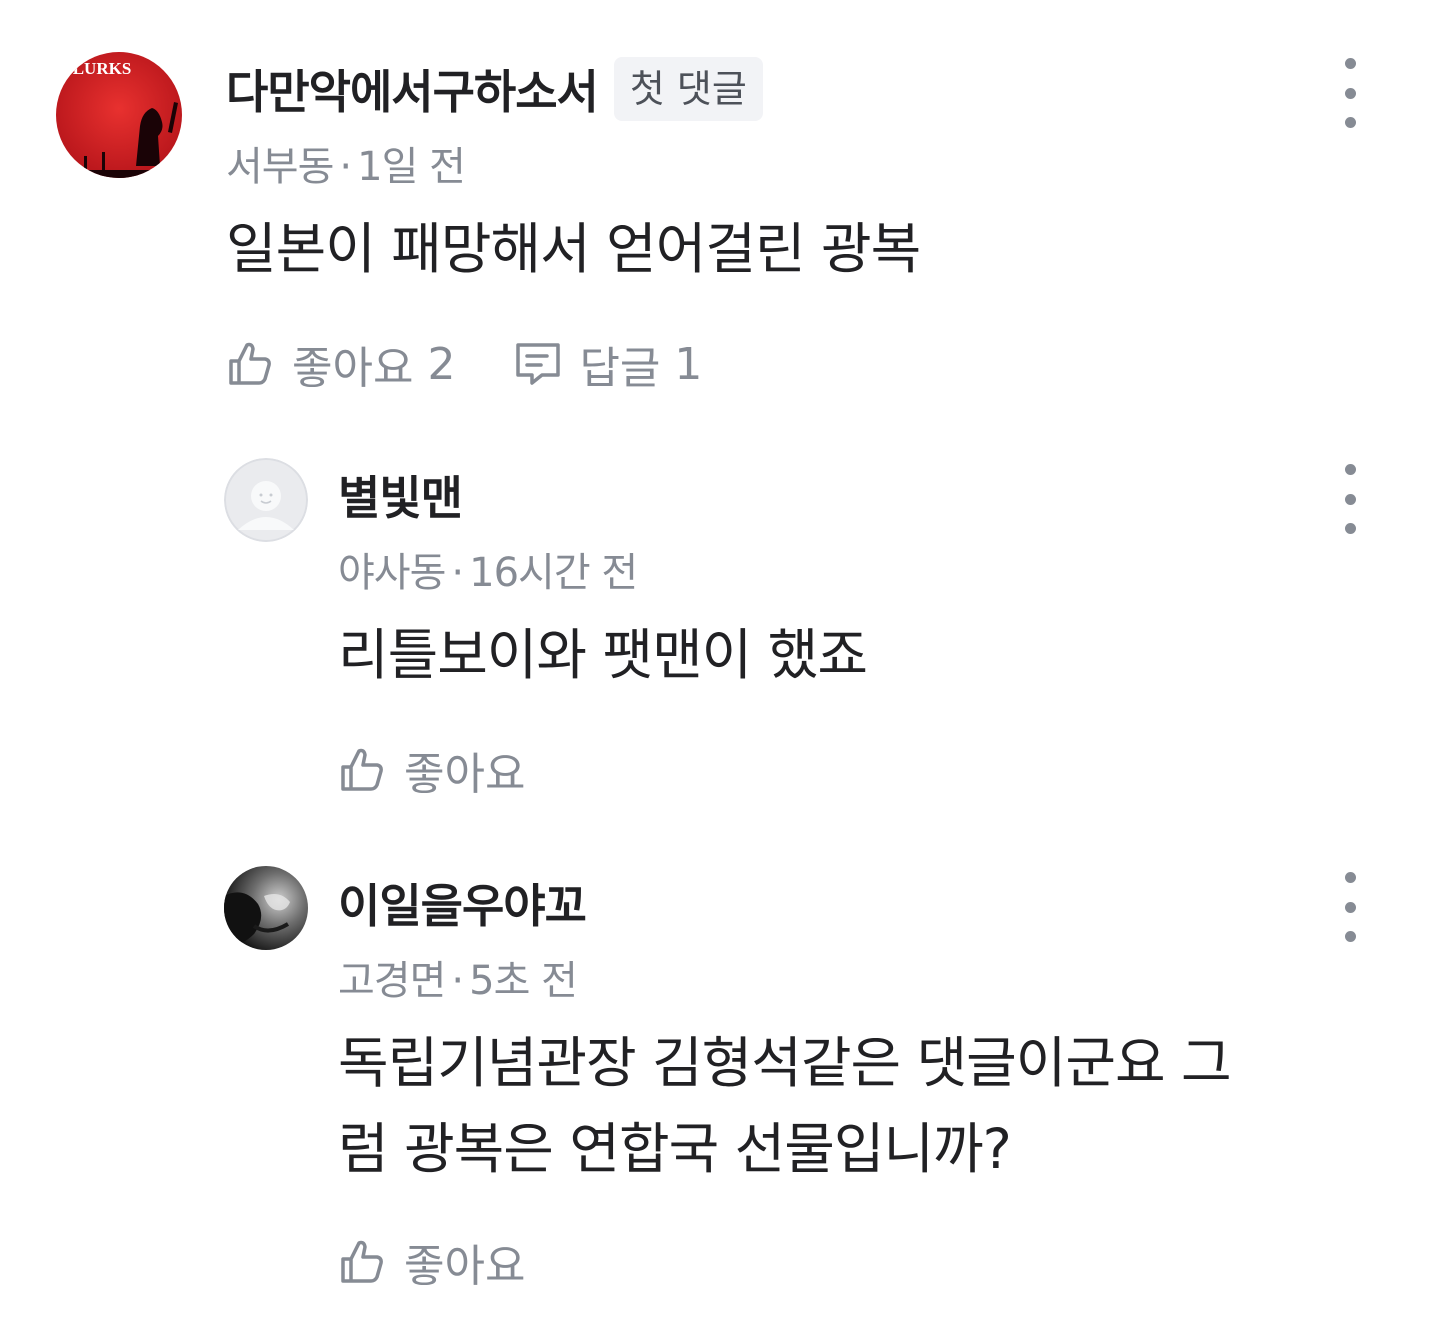  What do you see at coordinates (785, 1063) in the screenshot?
I see `comment-text-line: 독립기념관장 김형석같은 댓글이군요 그` at bounding box center [785, 1063].